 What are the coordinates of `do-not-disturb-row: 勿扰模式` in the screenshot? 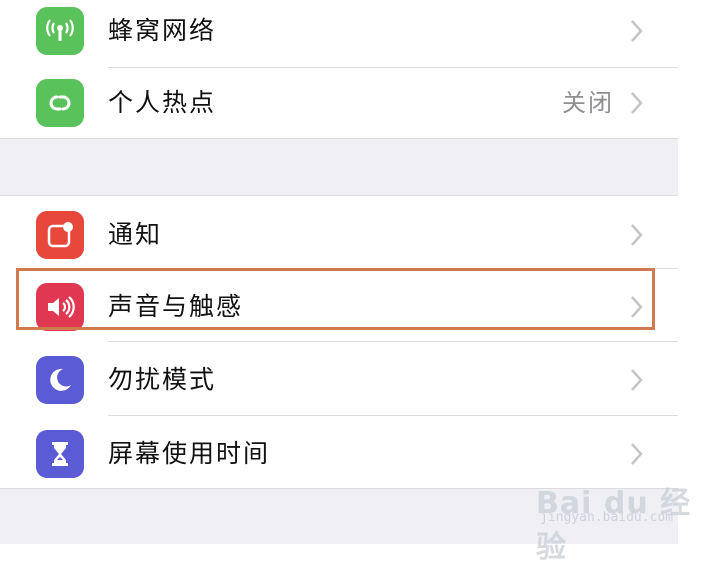 It's located at (339, 380).